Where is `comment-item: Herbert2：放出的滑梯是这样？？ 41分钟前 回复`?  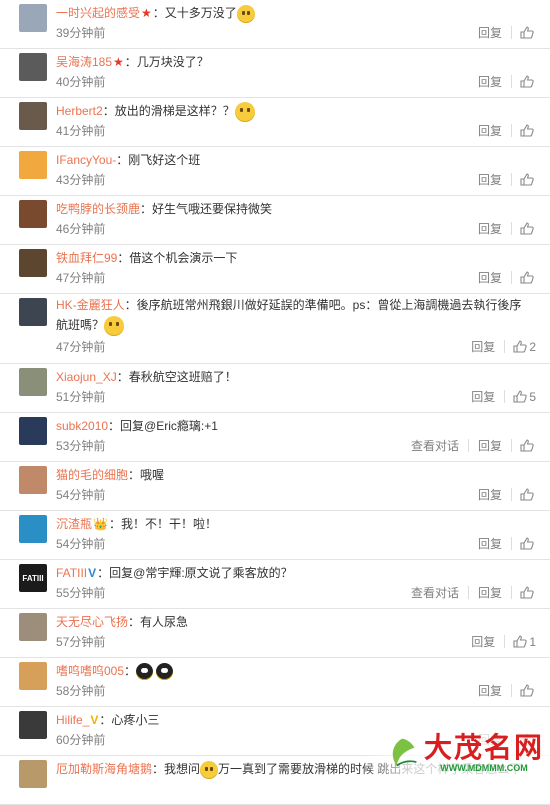
comment-item: Herbert2：放出的滑梯是这样？？ 41分钟前 回复 is located at coordinates (275, 122).